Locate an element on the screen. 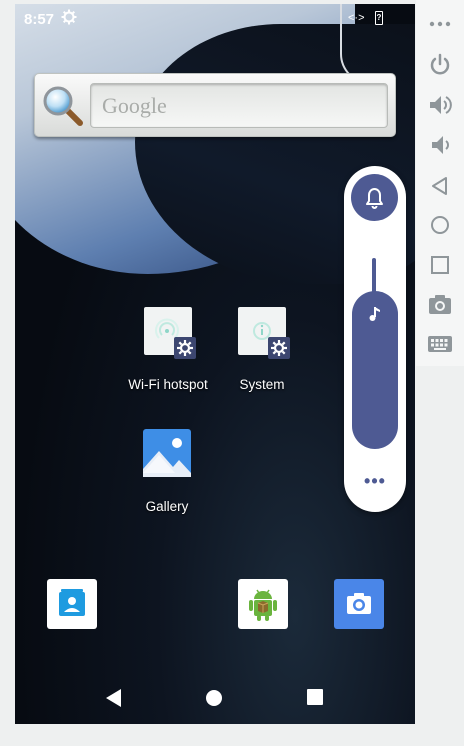 Image resolution: width=464 pixels, height=746 pixels. music-note-icon is located at coordinates (374, 314).